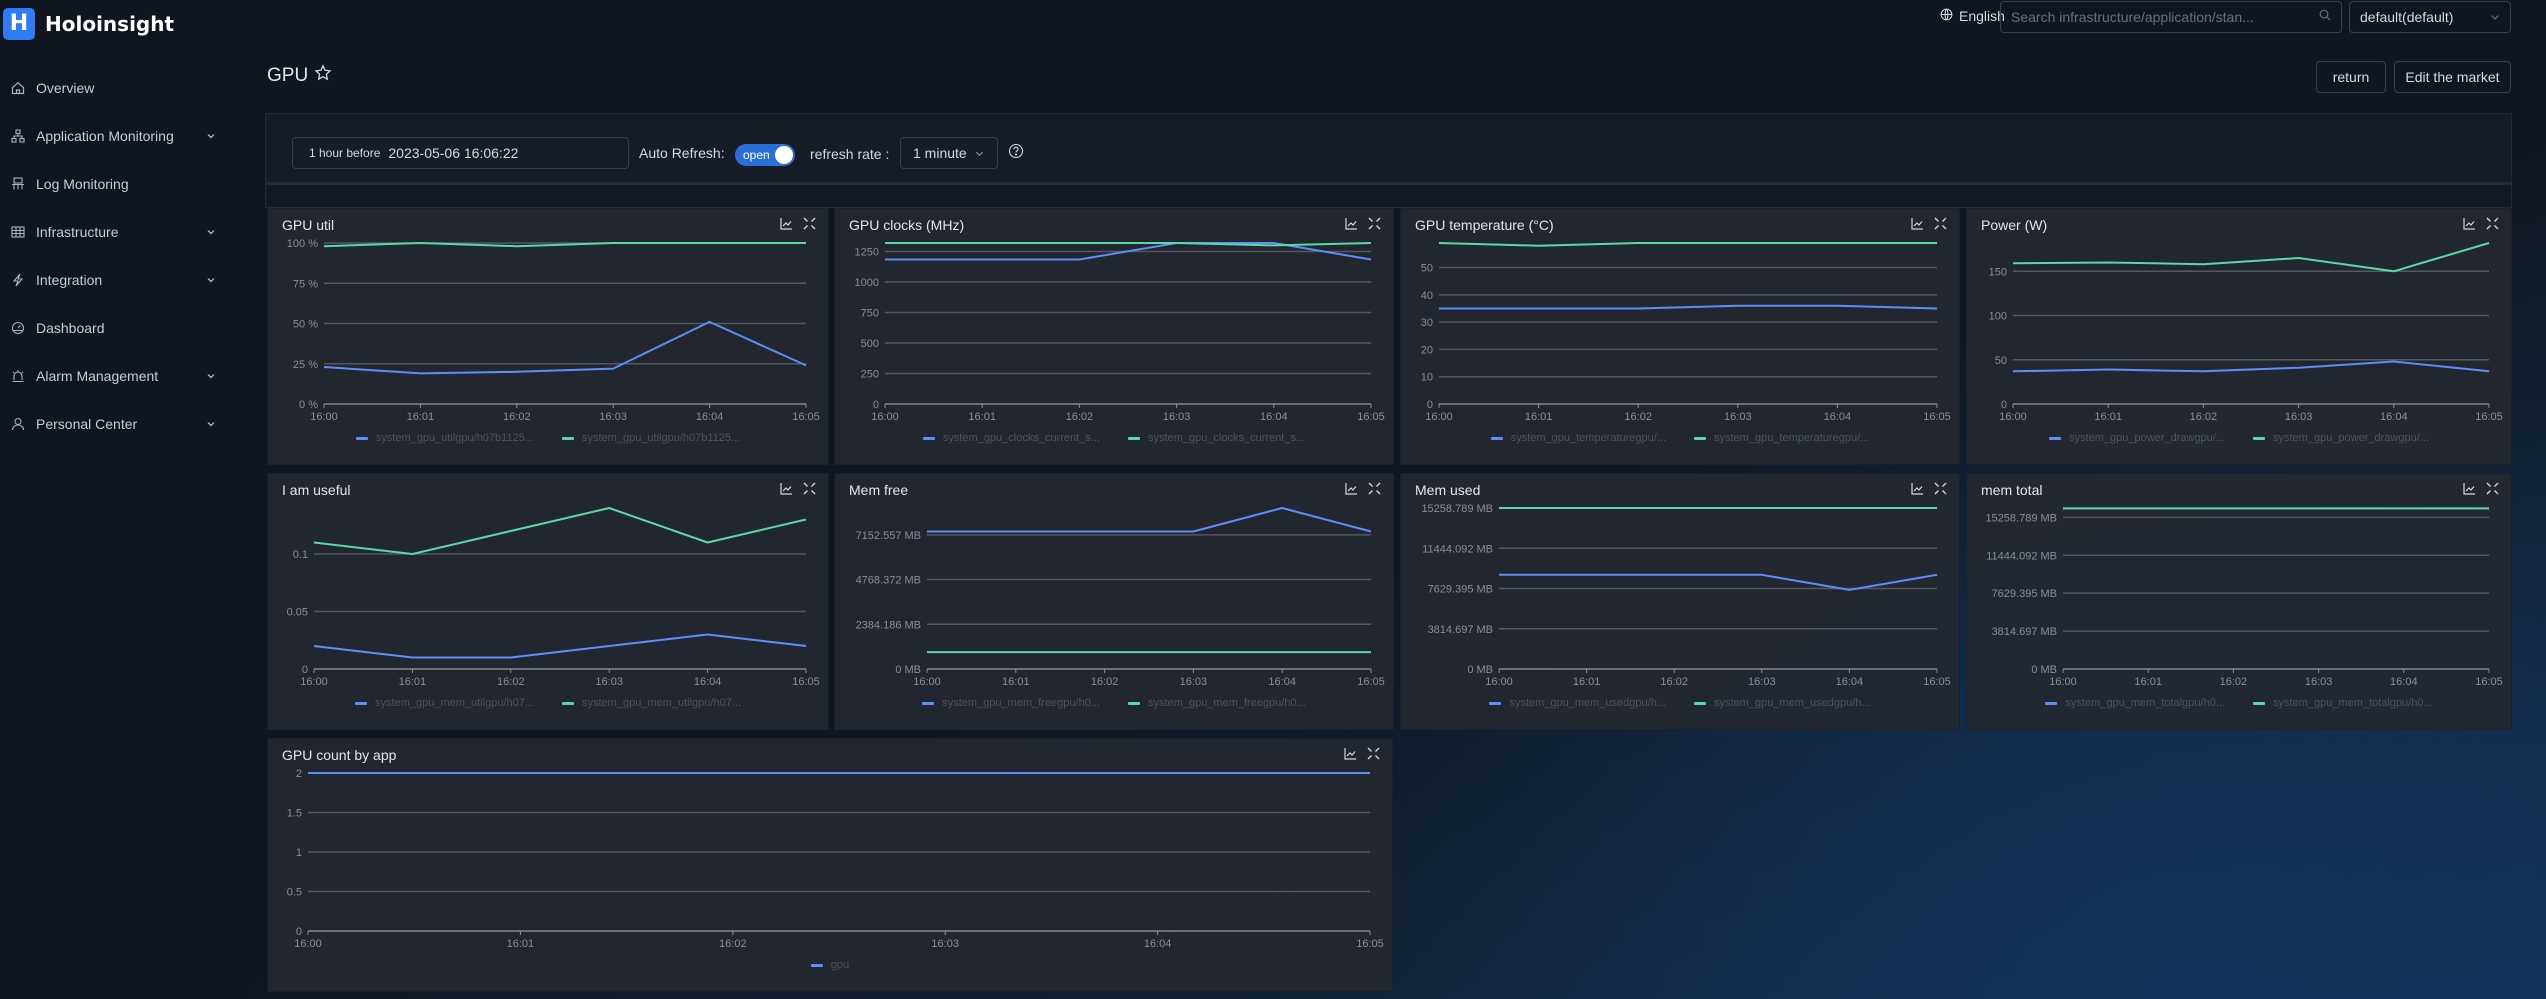 This screenshot has height=999, width=2546. Describe the element at coordinates (127, 280) in the screenshot. I see `sidebar-item-integration: Integration` at that location.